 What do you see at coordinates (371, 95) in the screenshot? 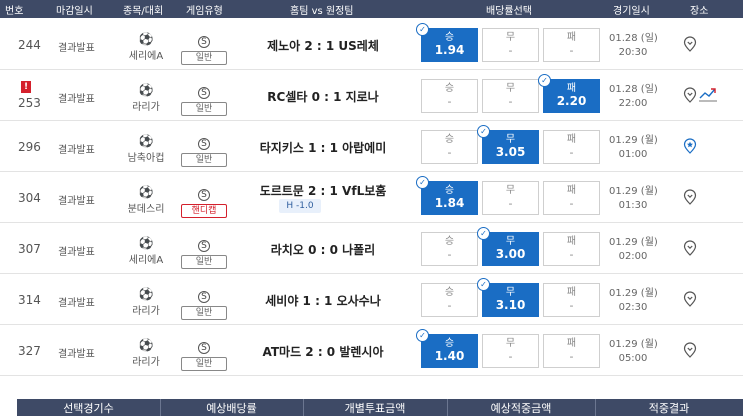
I see `table-row: ! 253 결과발표 ⚽ 라리가 S 일반 RC셀타 0 : 1 지로나 승 -` at bounding box center [371, 95].